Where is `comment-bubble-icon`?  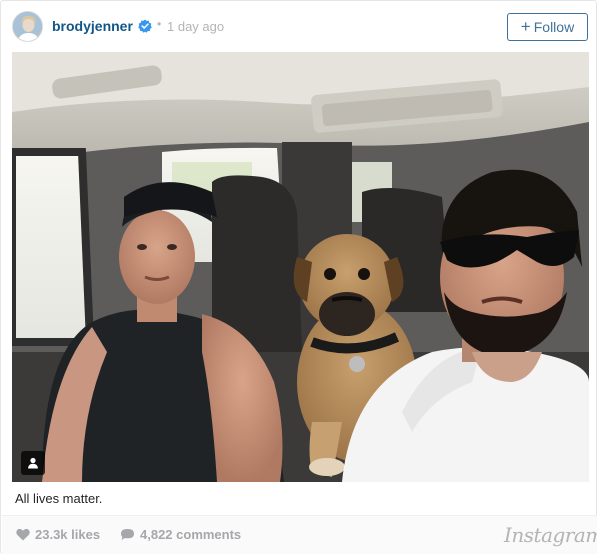 comment-bubble-icon is located at coordinates (127, 534).